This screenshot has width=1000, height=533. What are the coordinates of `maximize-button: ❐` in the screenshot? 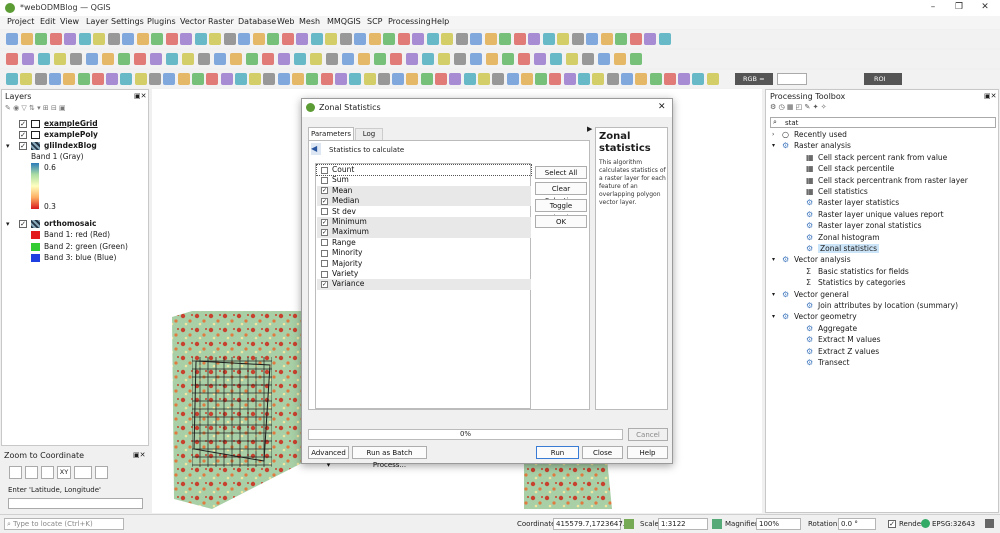 It's located at (959, 7).